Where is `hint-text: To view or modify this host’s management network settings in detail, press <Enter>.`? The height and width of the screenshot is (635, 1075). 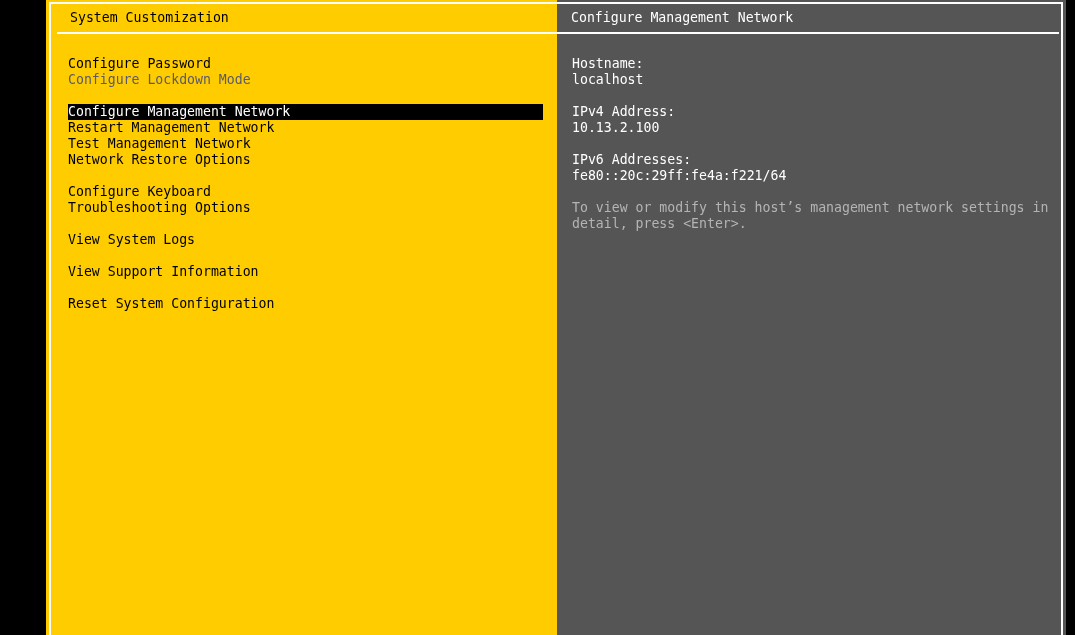
hint-text: To view or modify this host’s management network settings in detail, press <Enter>. is located at coordinates (811, 216).